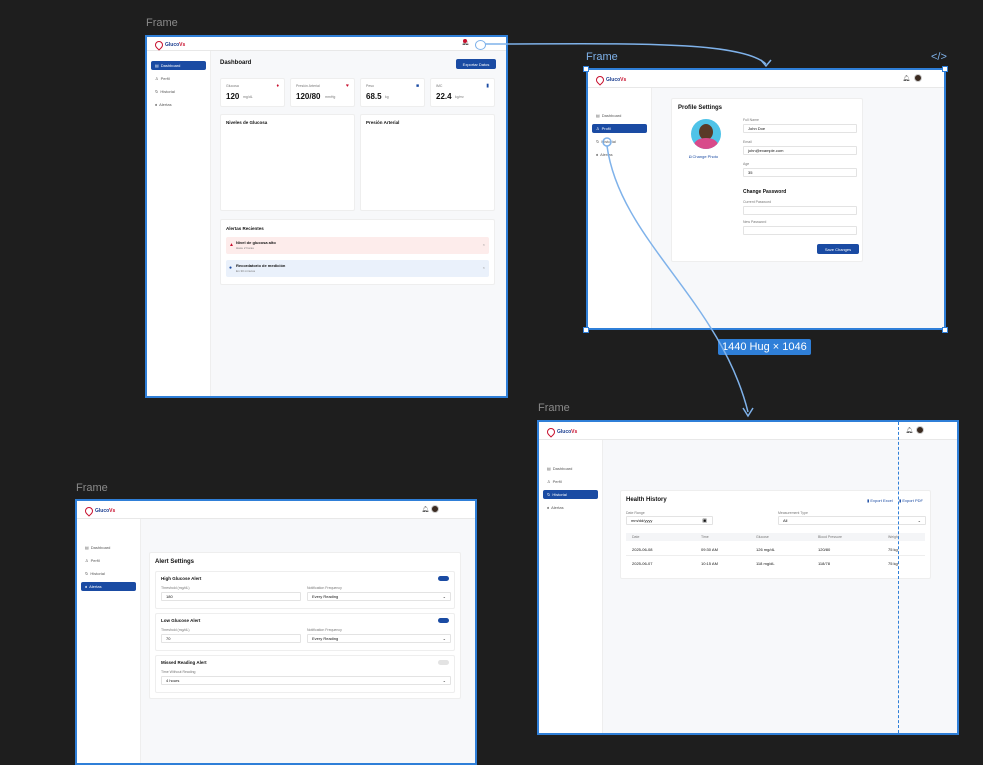  What do you see at coordinates (357, 245) in the screenshot?
I see `alert-item-high-glucose: ▲ Nivel de glucosa alto Hace 2 horas ×` at bounding box center [357, 245].